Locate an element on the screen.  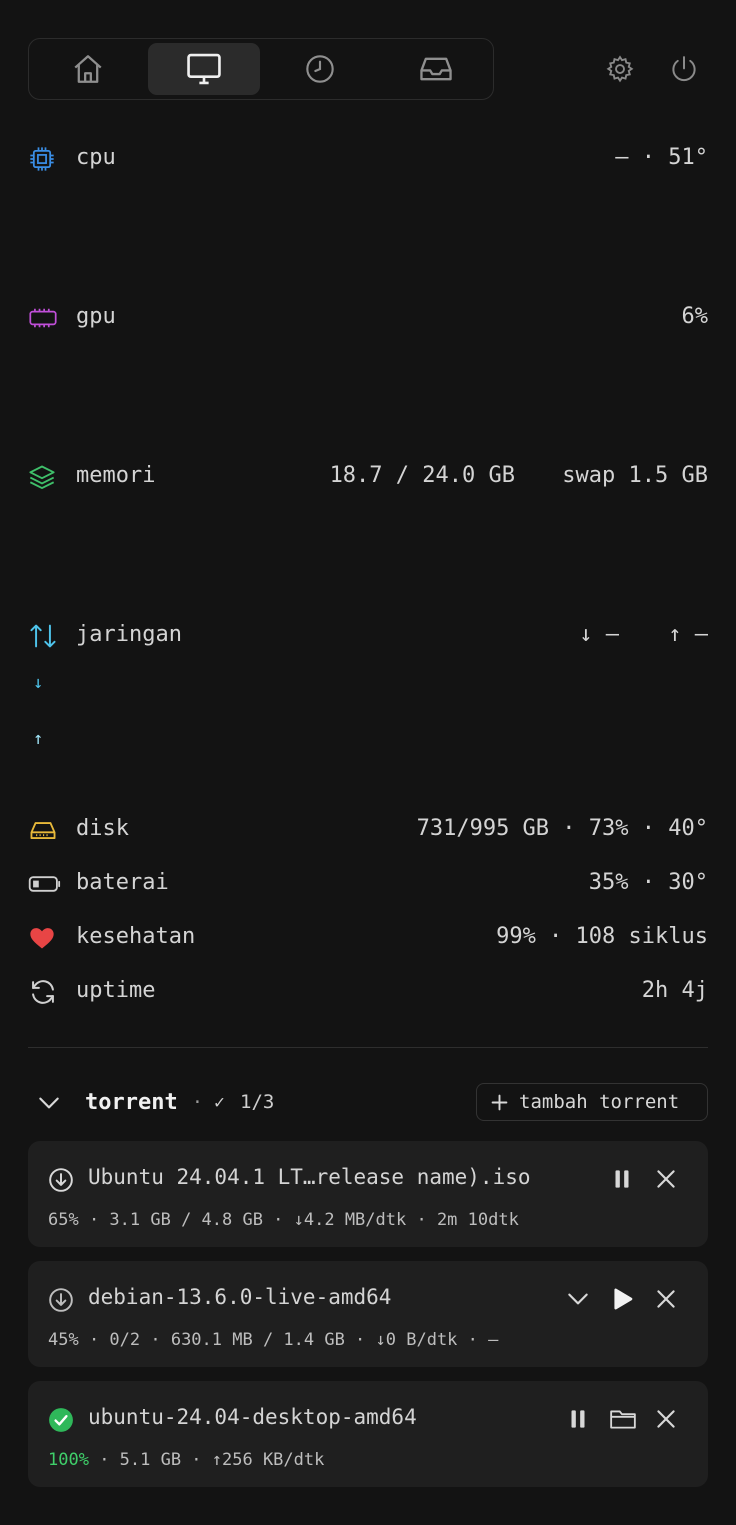
cpu-icon is located at coordinates (43, 159).